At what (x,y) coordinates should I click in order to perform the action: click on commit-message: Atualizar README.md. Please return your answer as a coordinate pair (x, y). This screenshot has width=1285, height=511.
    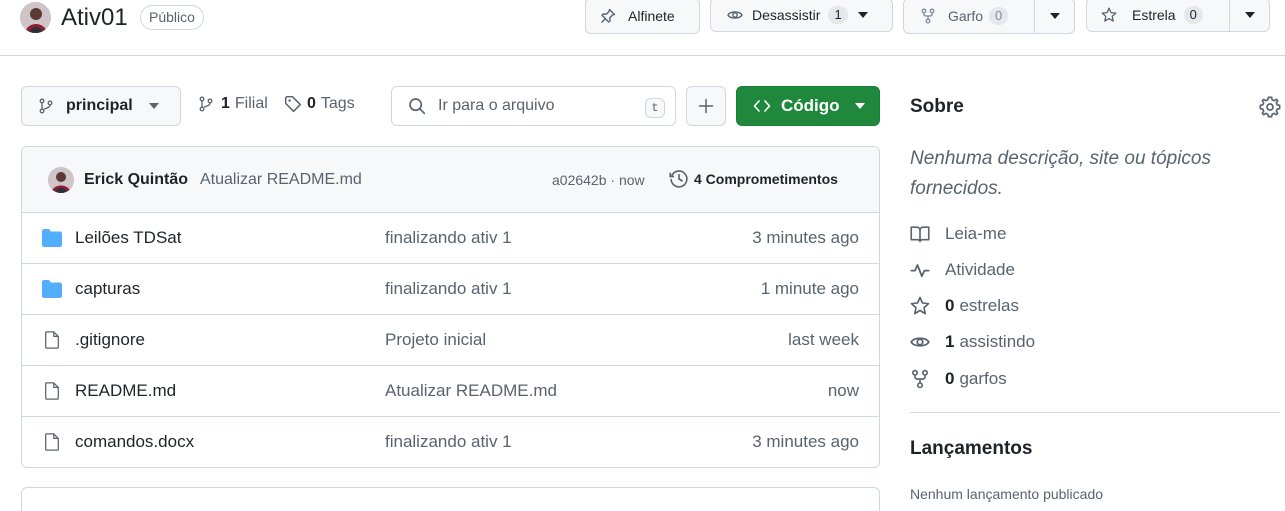
    Looking at the image, I should click on (281, 180).